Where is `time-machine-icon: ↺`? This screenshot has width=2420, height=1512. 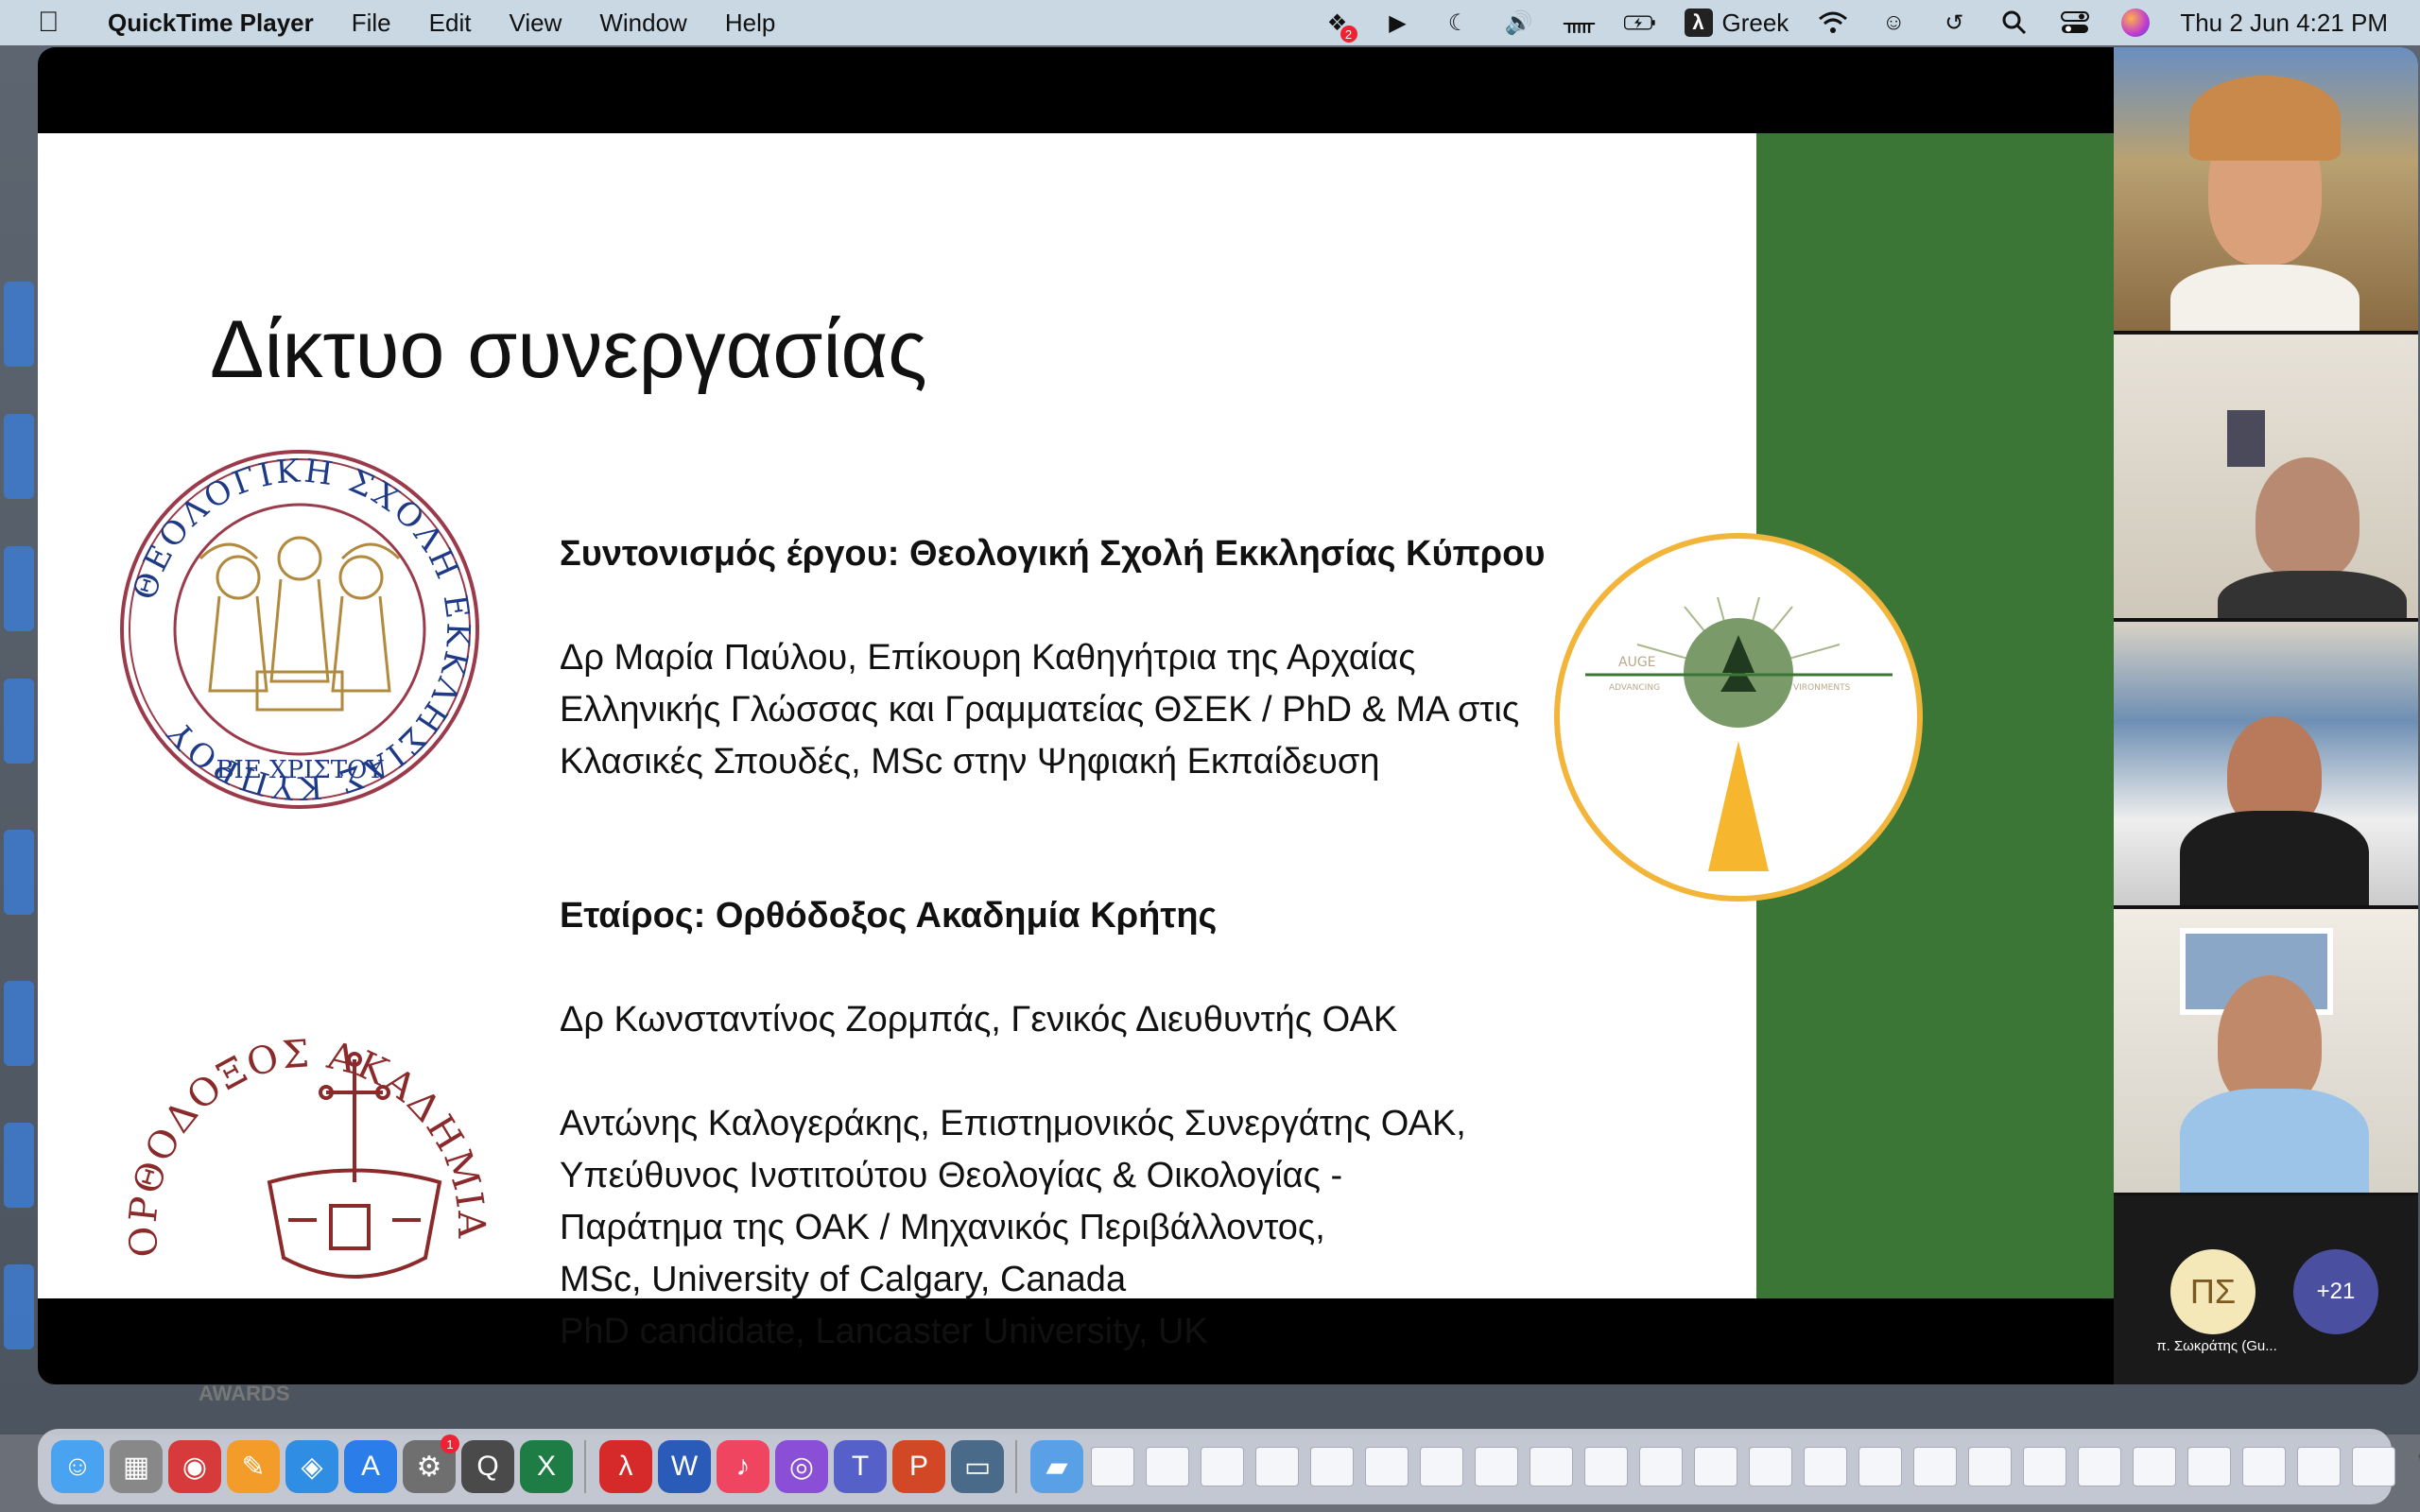
time-machine-icon: ↺ is located at coordinates (1954, 23).